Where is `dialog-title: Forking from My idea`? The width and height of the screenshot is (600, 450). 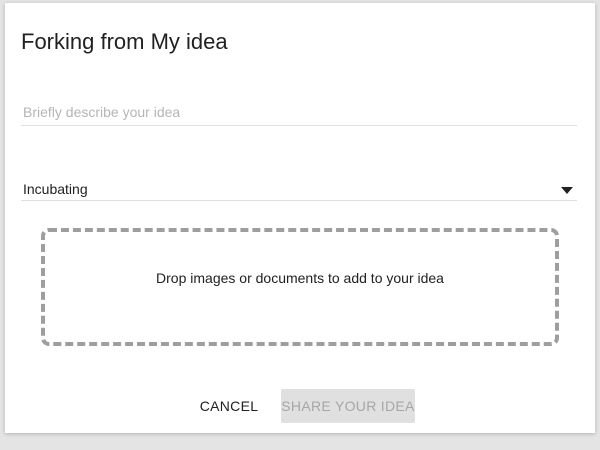 dialog-title: Forking from My idea is located at coordinates (124, 41).